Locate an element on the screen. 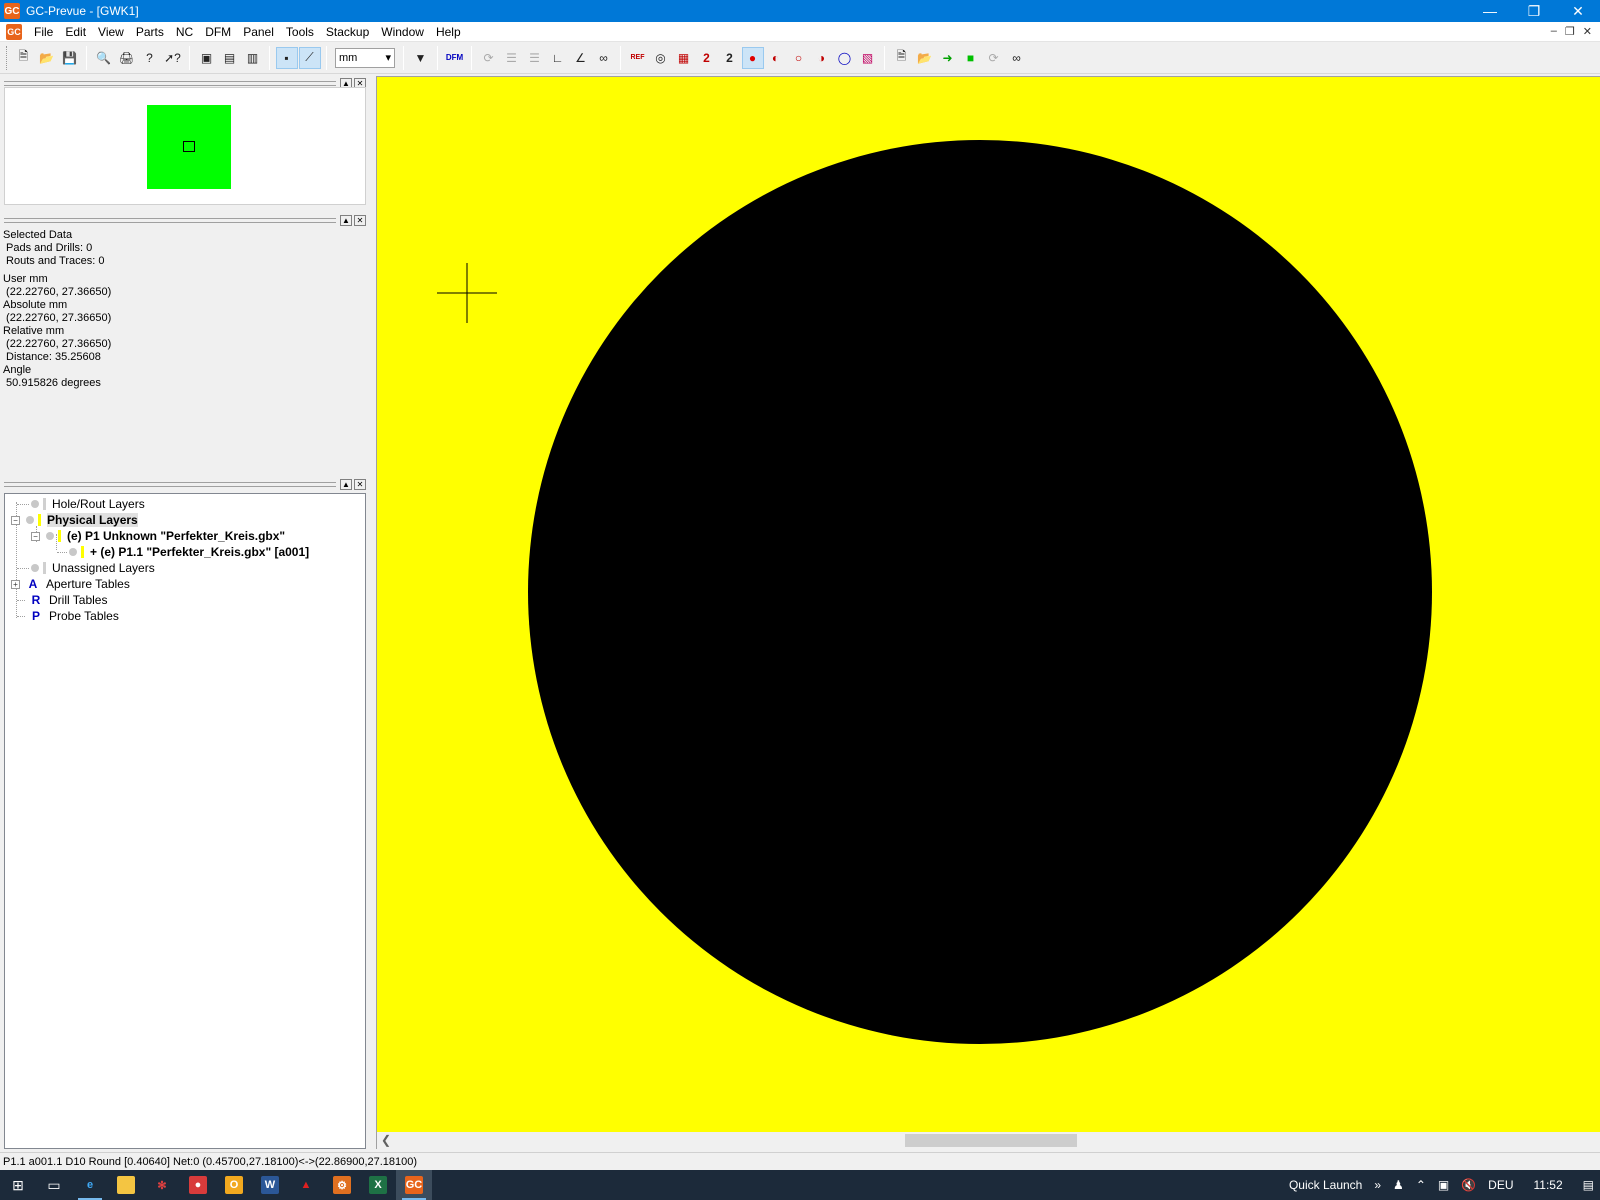  overview-view-rectangle is located at coordinates (189, 146).